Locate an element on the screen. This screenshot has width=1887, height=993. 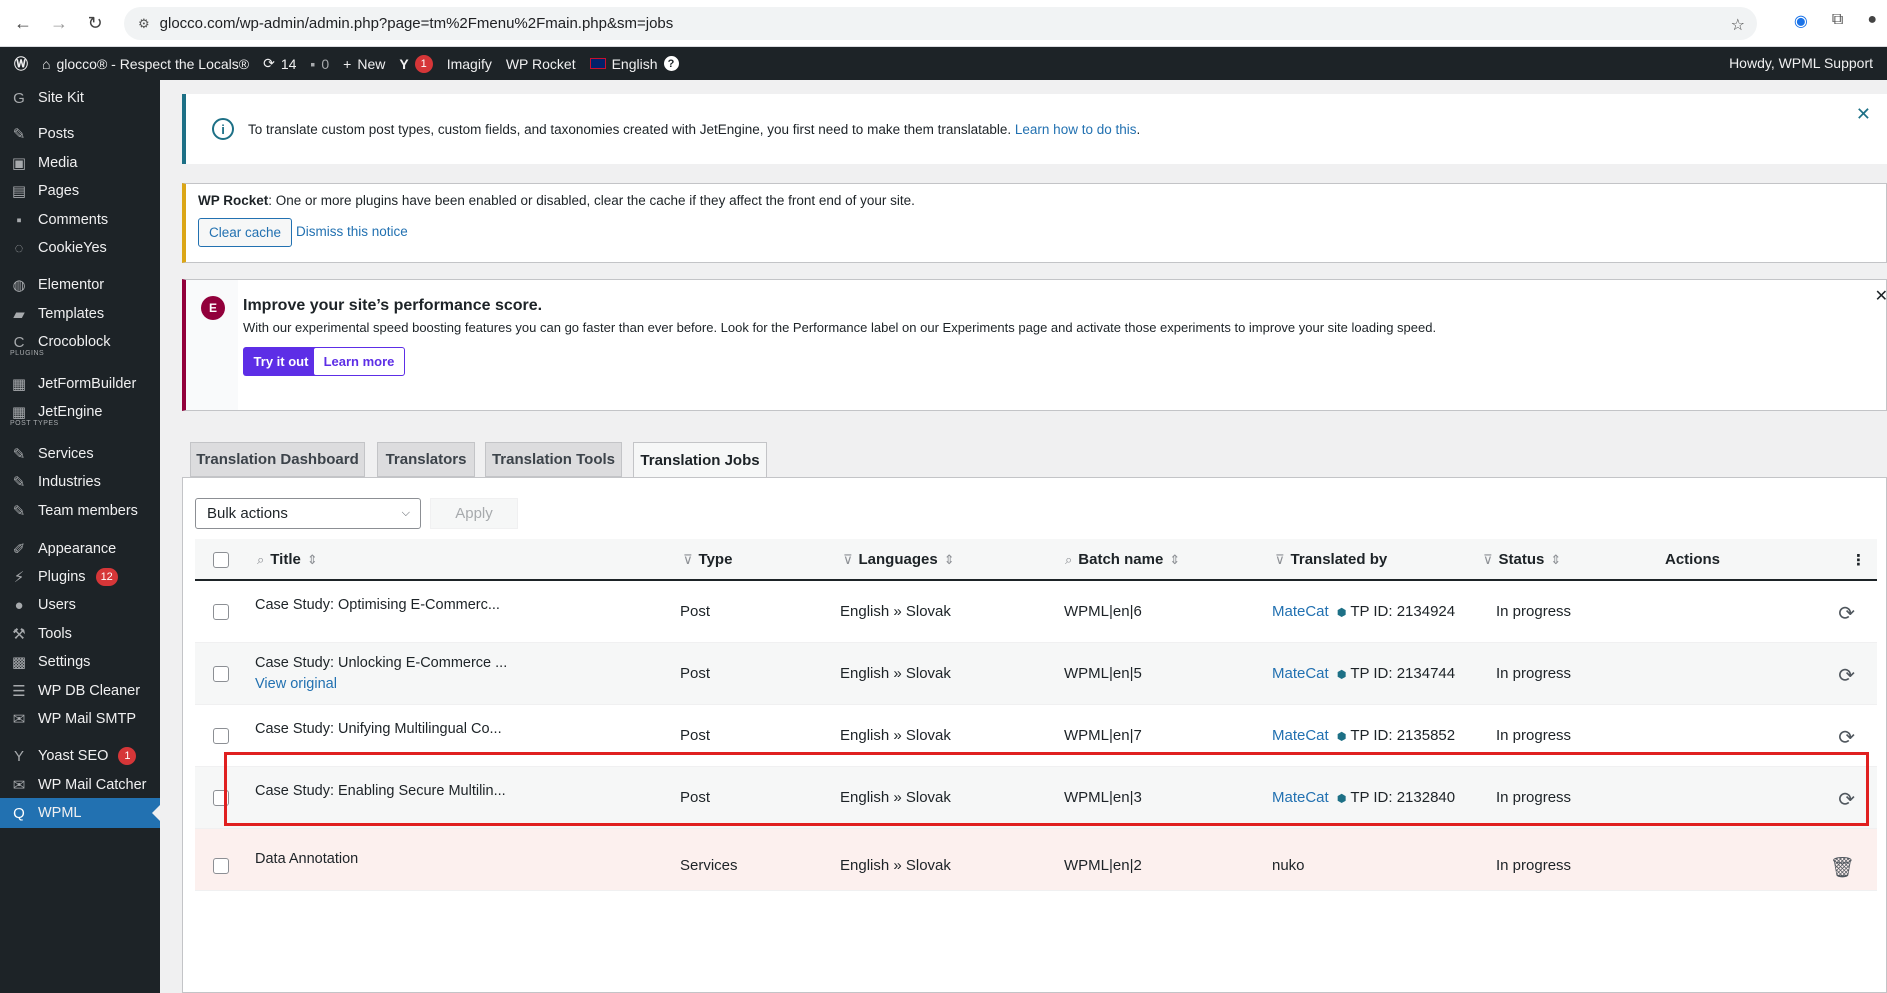
sidebar-item-posts: ✎ Posts is located at coordinates (80, 134).